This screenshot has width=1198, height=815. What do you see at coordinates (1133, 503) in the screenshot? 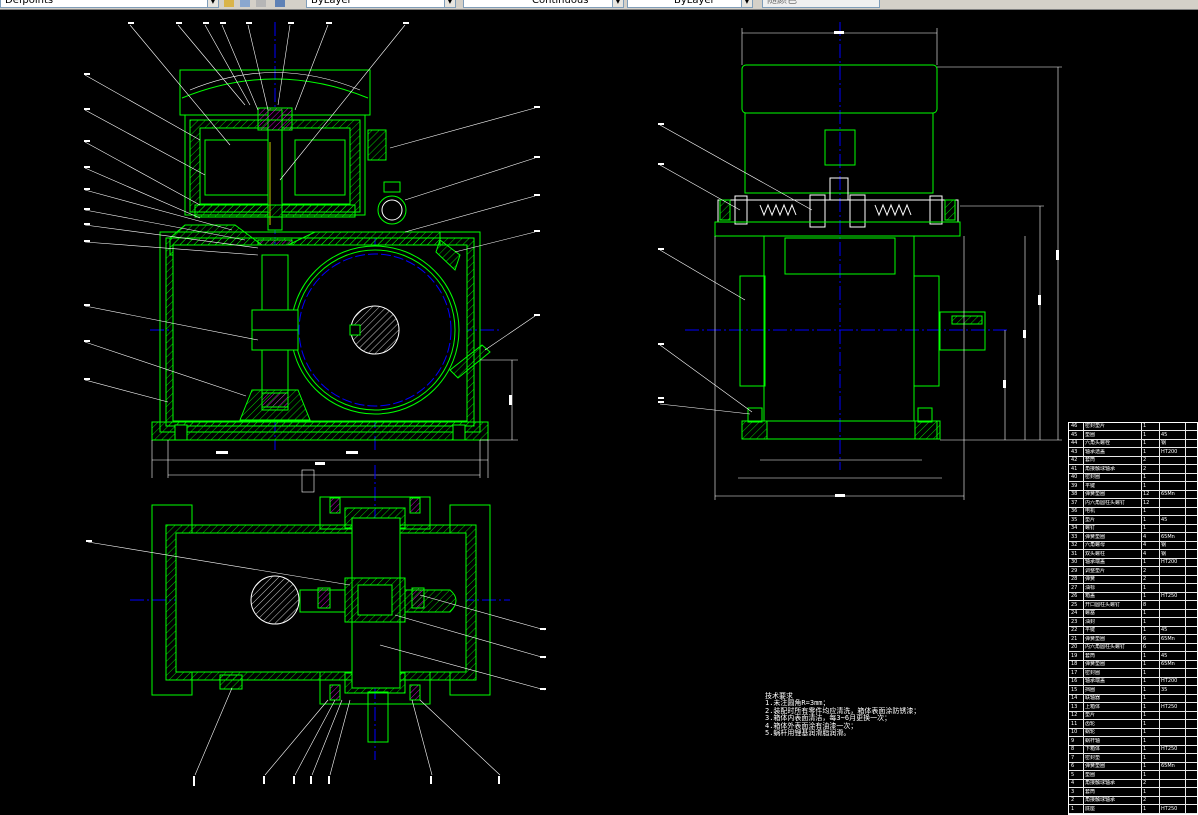
I see `bom-row: 37 内六角圆柱头螺钉 12` at bounding box center [1133, 503].